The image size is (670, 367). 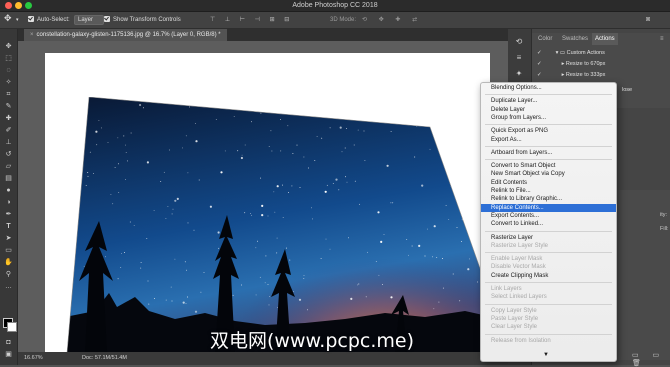 I want to click on context-menu-item: Release from Isolation, so click(x=548, y=341).